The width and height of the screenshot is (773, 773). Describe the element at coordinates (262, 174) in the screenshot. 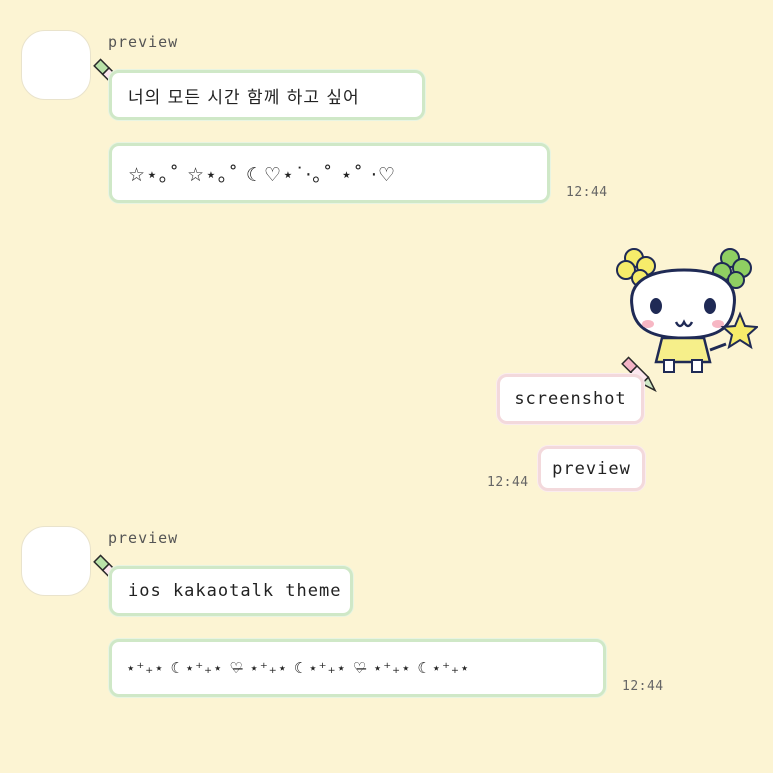

I see `message-text: ☆⋆｡˚ ☆⋆｡˚ ☾♡⋆˙⋅｡˚ ⋆˚ ⋅♡` at that location.